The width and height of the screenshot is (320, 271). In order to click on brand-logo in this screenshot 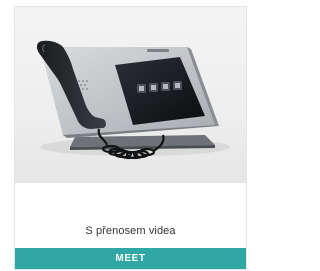, I will do `click(158, 50)`.